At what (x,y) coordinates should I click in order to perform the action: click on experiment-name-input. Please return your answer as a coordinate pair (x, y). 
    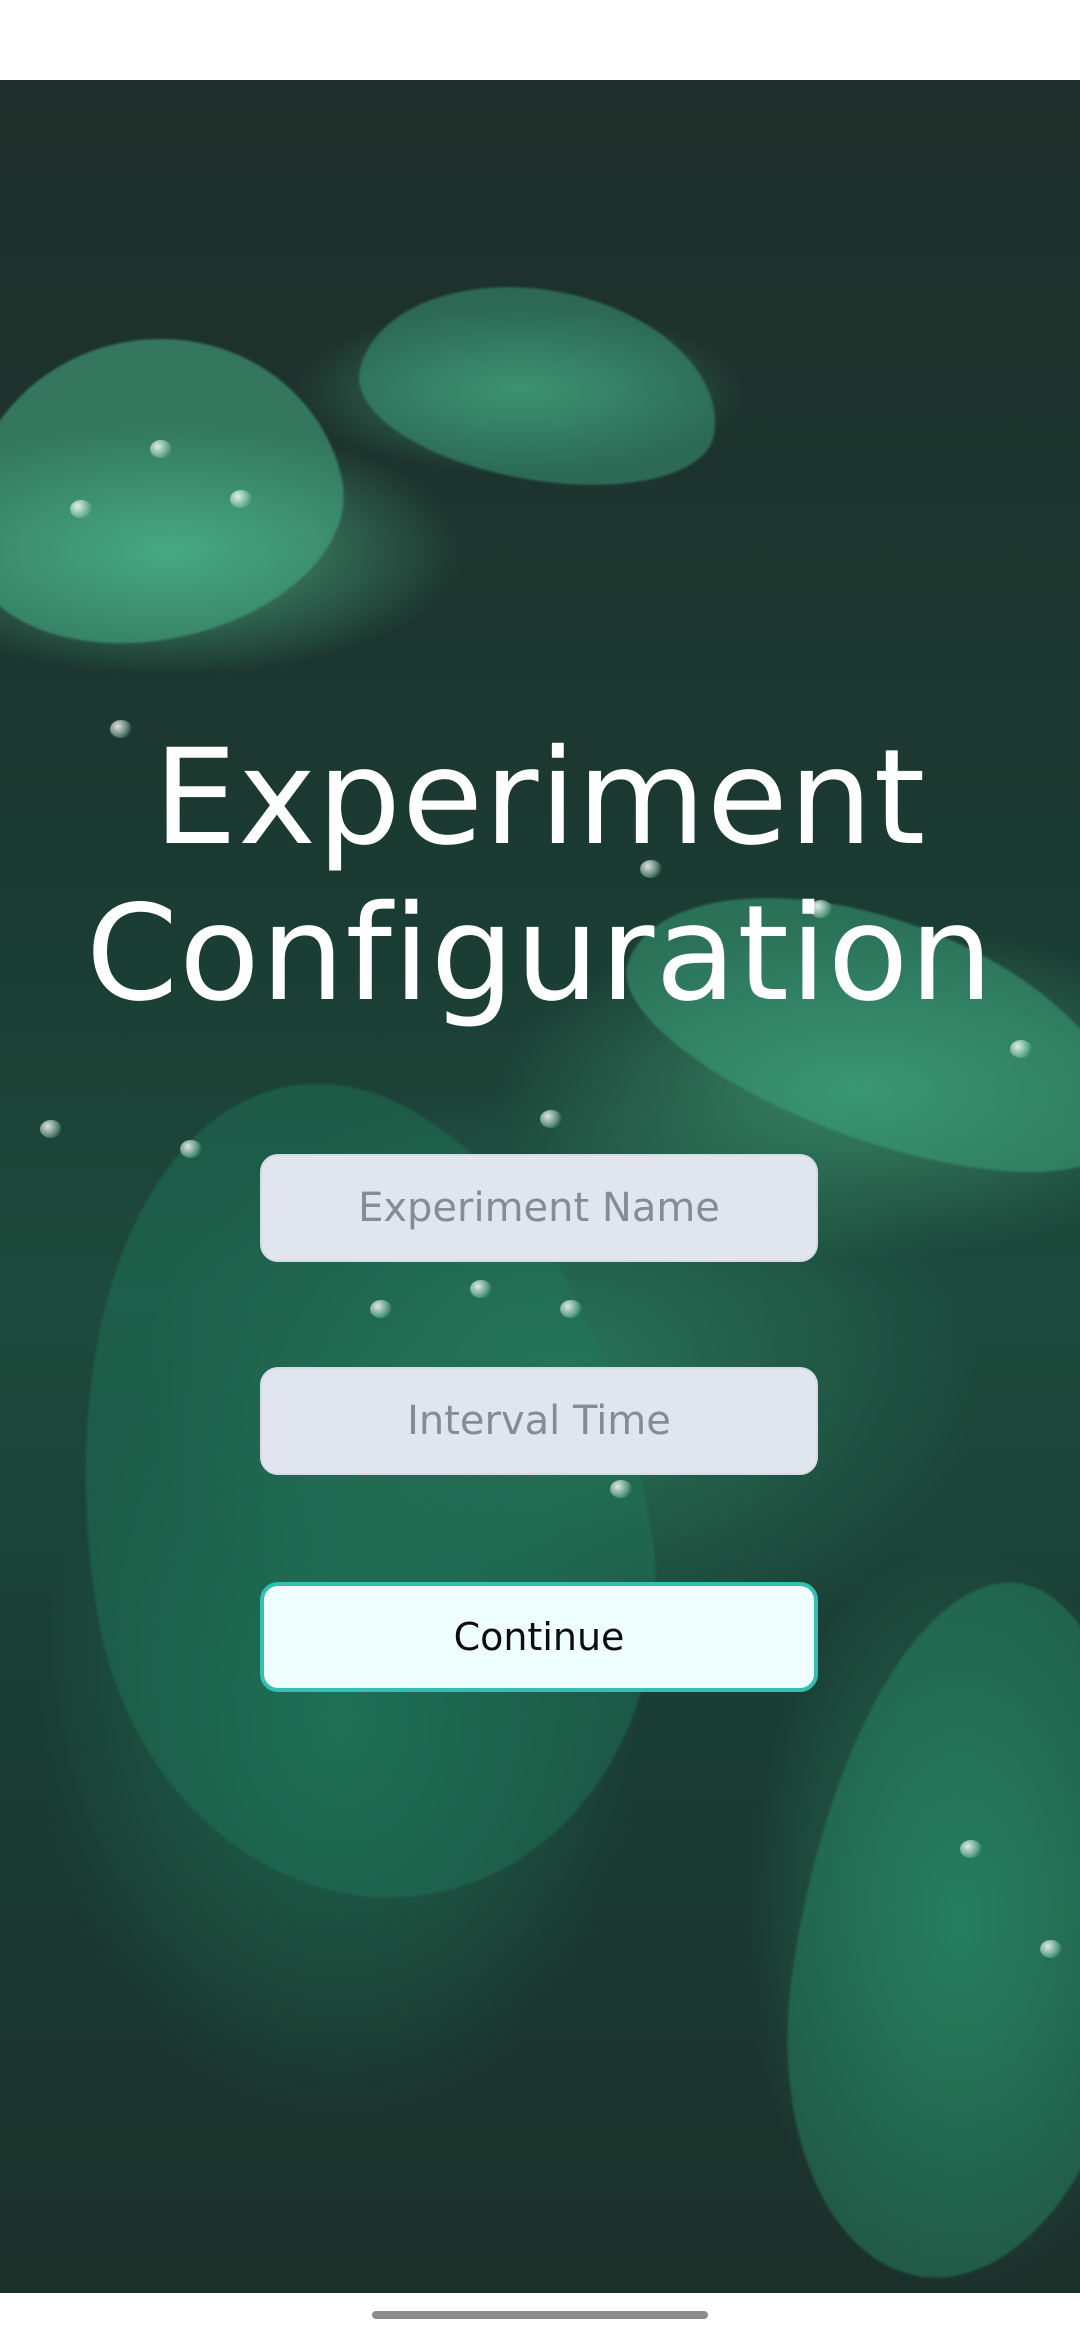
    Looking at the image, I should click on (539, 1208).